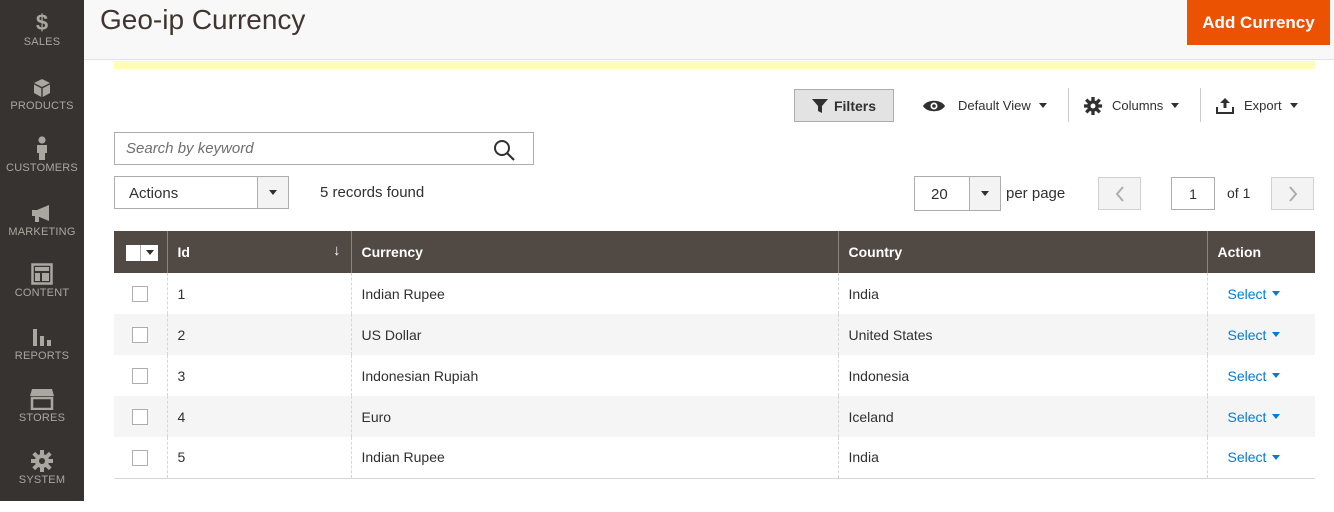 This screenshot has height=512, width=1334. I want to click on sidebar-item-products: PRODUCTS, so click(42, 109).